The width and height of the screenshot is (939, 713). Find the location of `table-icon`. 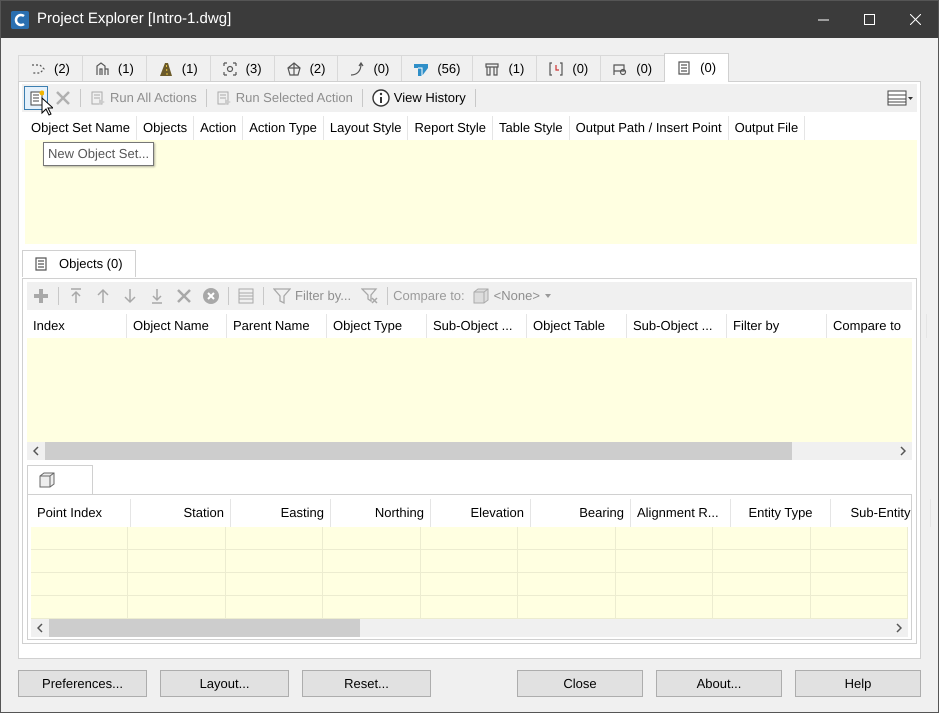

table-icon is located at coordinates (246, 295).